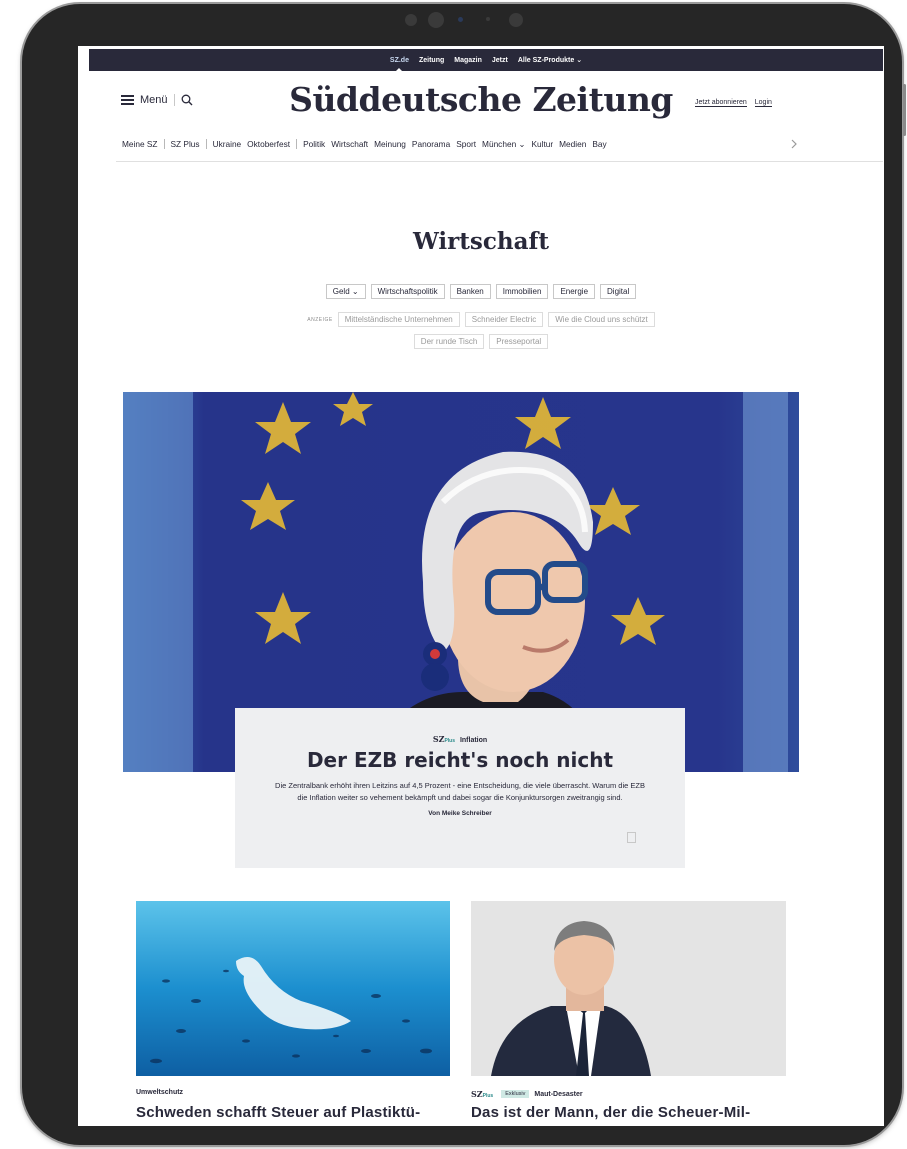 This screenshot has width=907, height=1149. What do you see at coordinates (278, 1112) in the screenshot?
I see `card-title-schweden: Schweden schafft Steuer auf Plastiktü-` at bounding box center [278, 1112].